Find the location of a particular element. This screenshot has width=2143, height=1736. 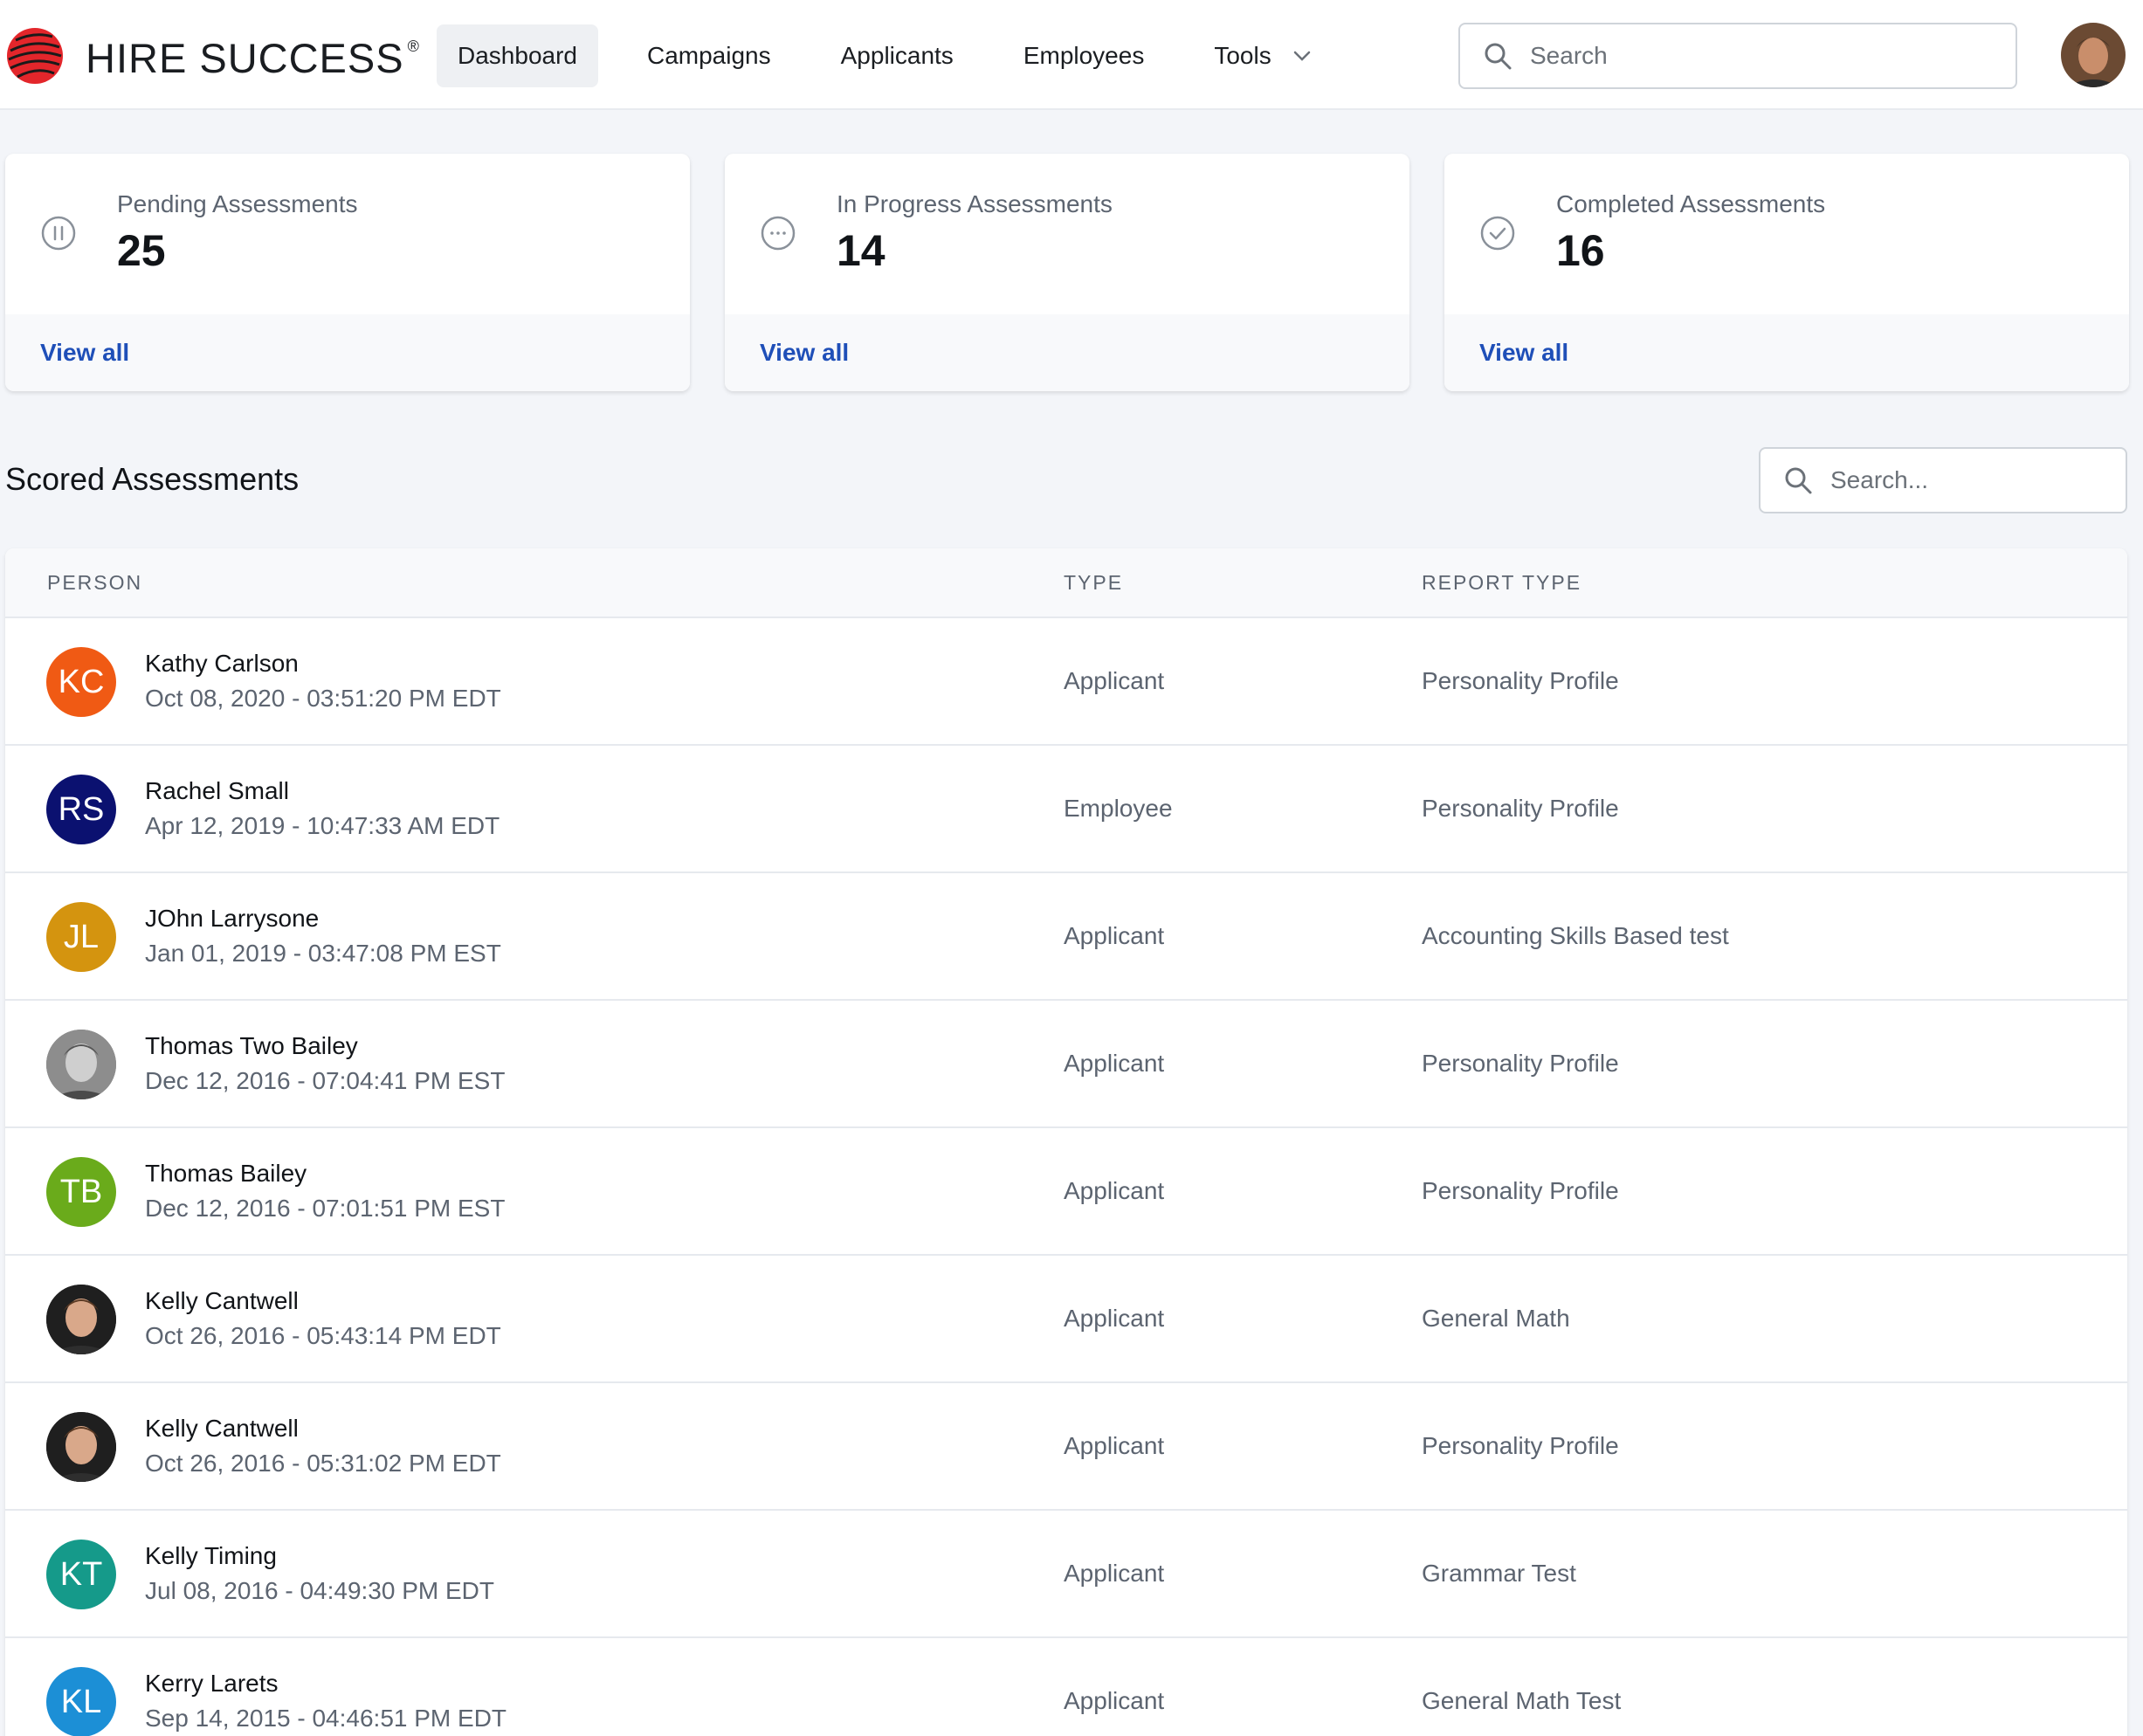

report-type: Grammar Test is located at coordinates (1499, 1573).